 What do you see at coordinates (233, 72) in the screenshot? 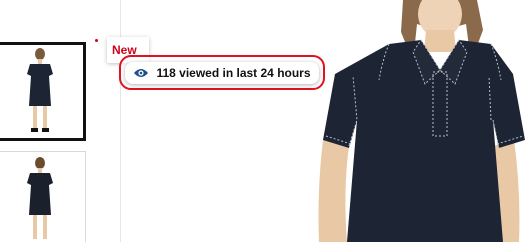
I see `views-count-text: 118 viewed in last 24 hours` at bounding box center [233, 72].